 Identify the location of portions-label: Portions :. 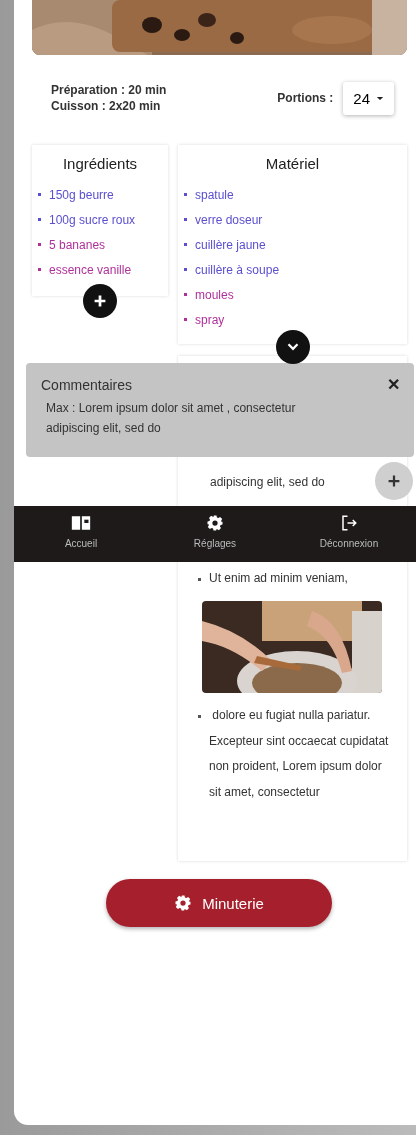
(305, 98).